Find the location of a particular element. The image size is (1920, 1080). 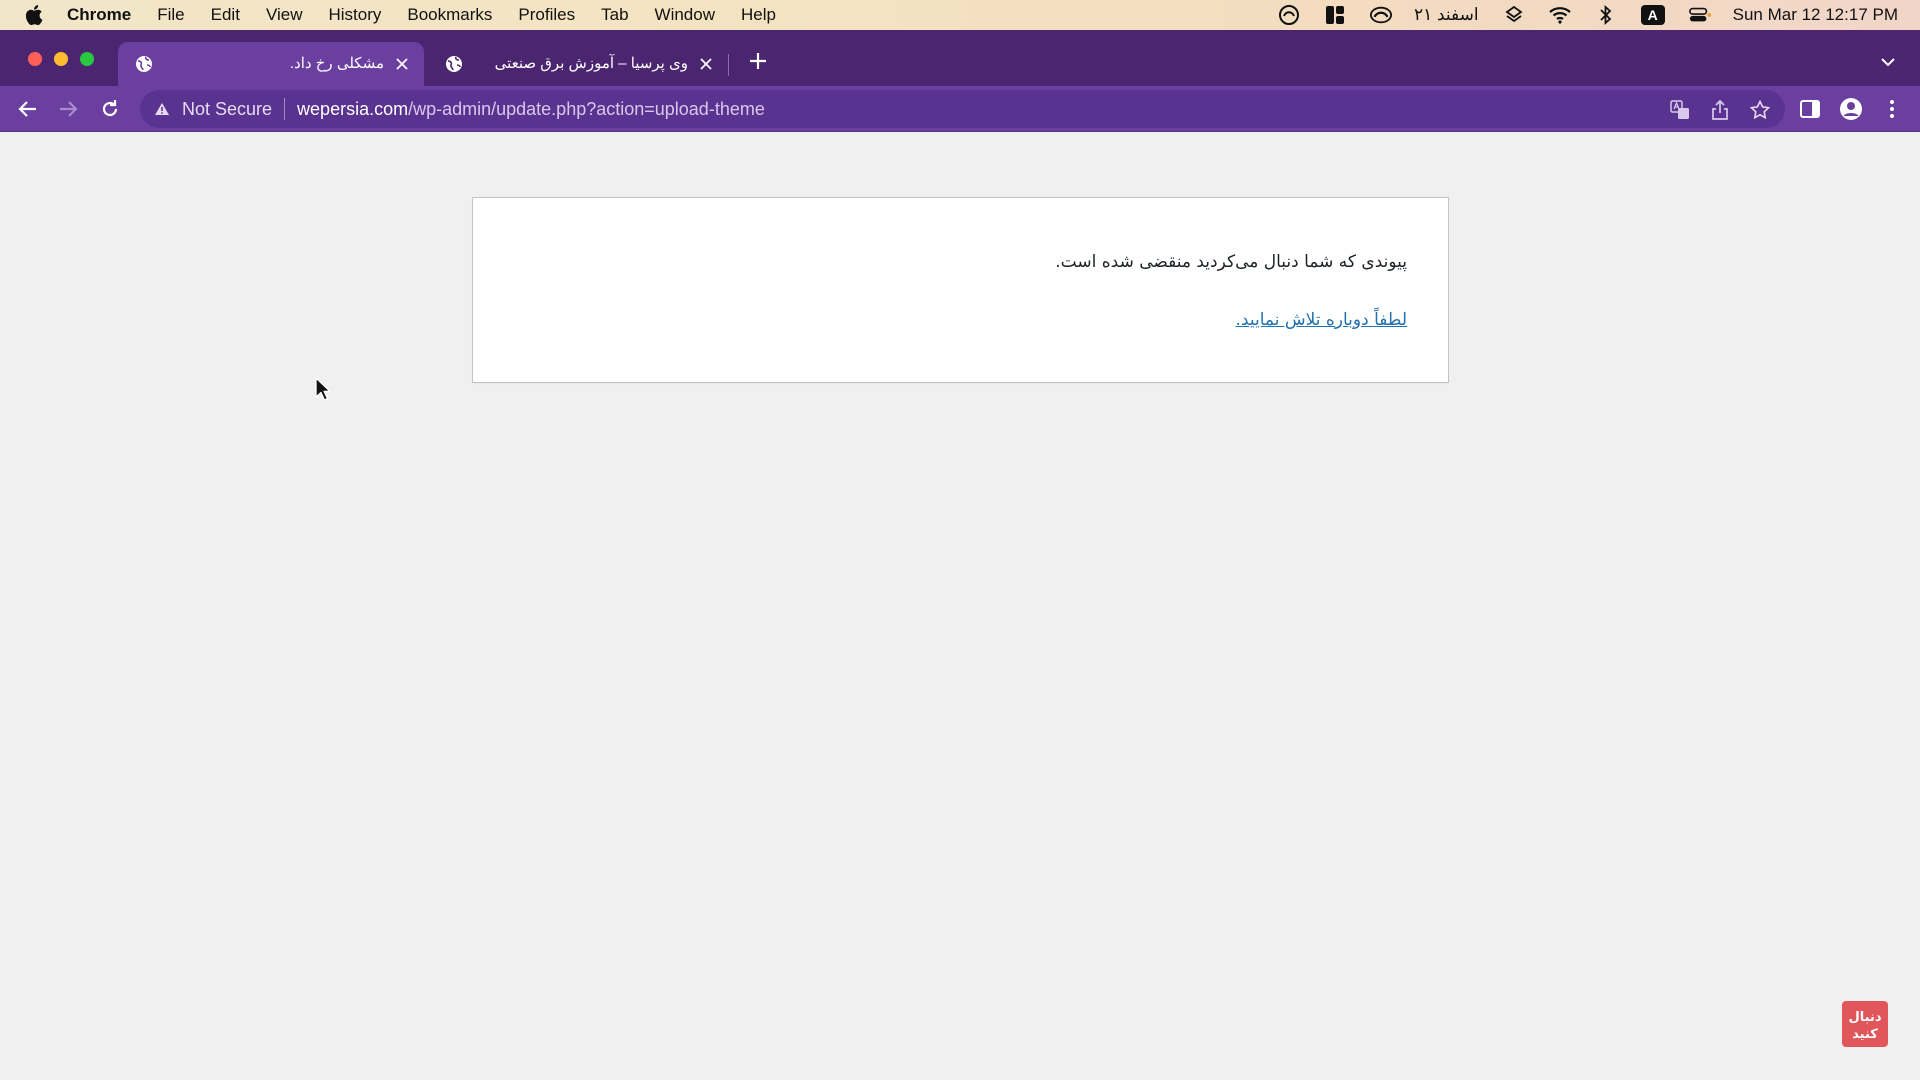

not-secure-label: Not Secure is located at coordinates (227, 109).